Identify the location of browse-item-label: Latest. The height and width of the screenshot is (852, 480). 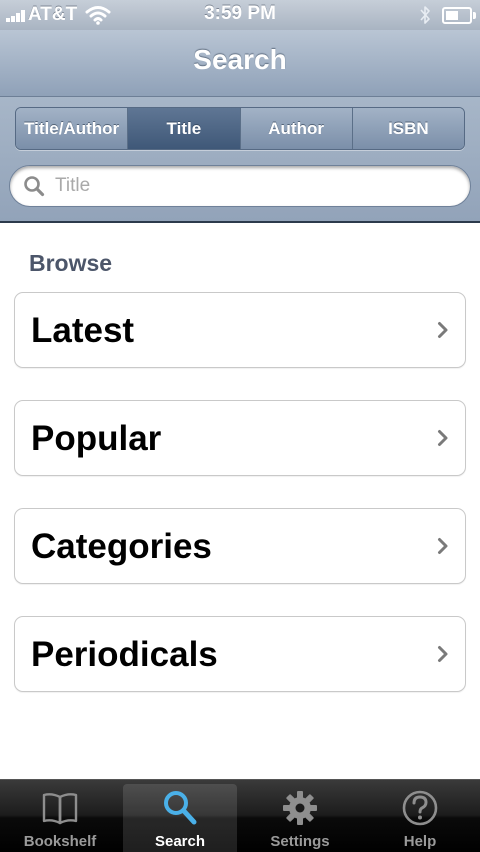
(83, 330).